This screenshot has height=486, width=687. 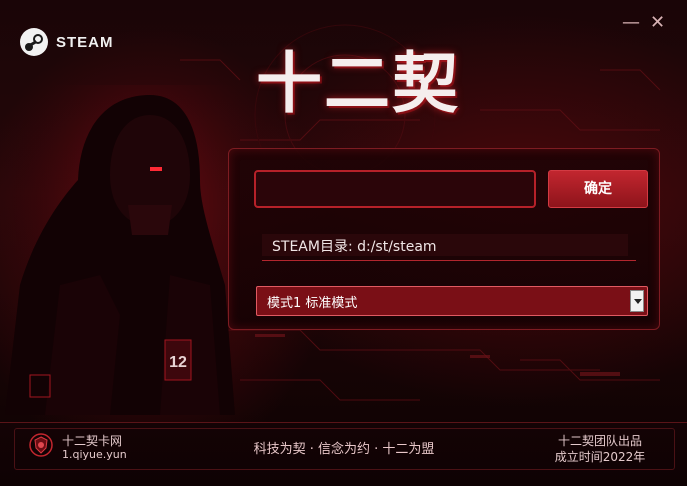 What do you see at coordinates (600, 457) in the screenshot?
I see `founded-date: 成立时间2022年` at bounding box center [600, 457].